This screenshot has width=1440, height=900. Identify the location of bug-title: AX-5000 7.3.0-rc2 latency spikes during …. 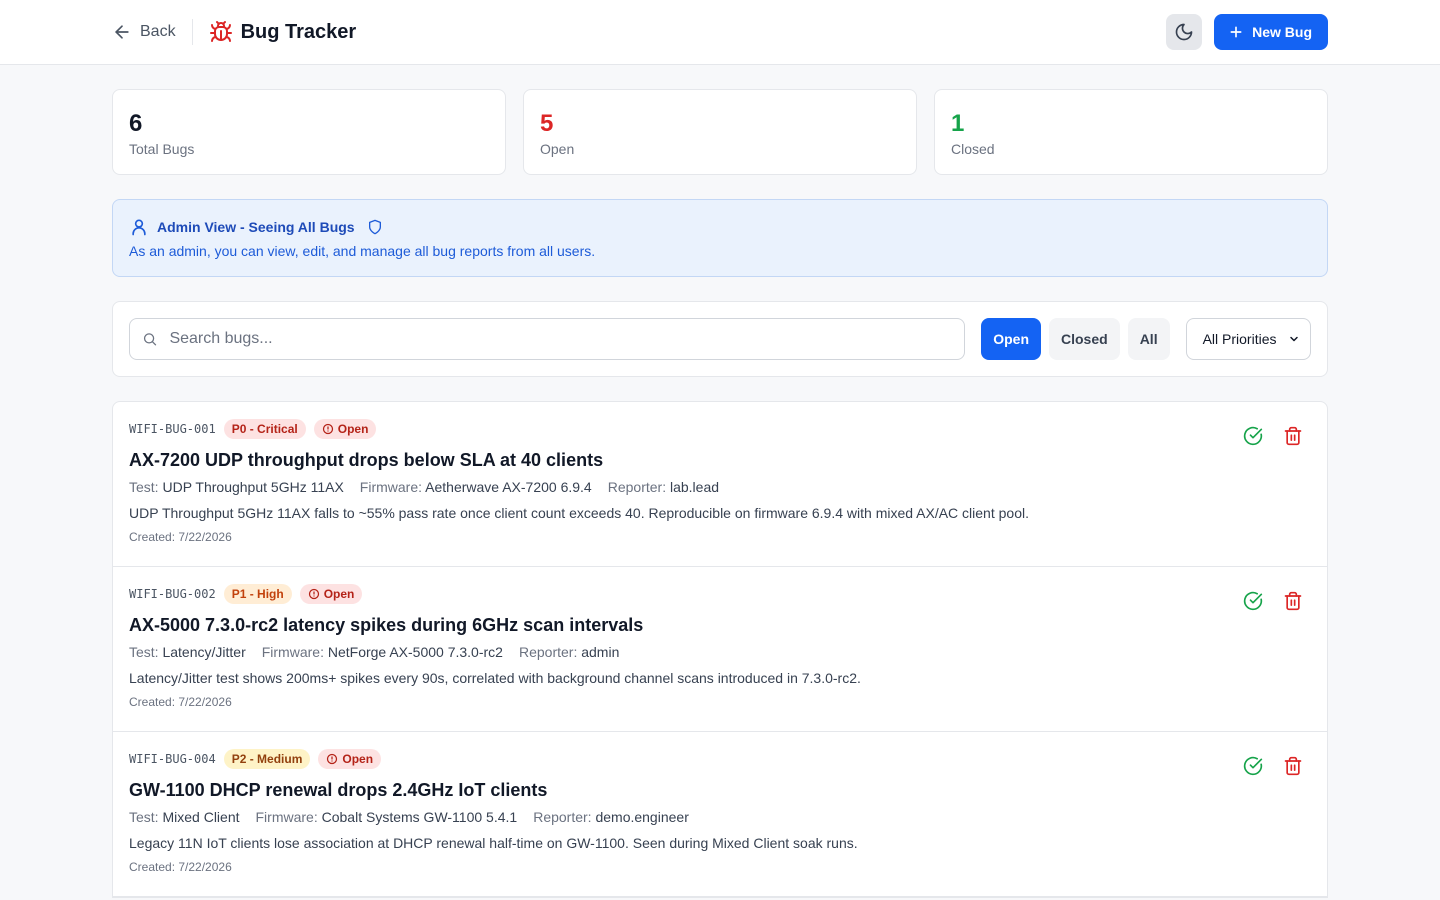
(720, 625).